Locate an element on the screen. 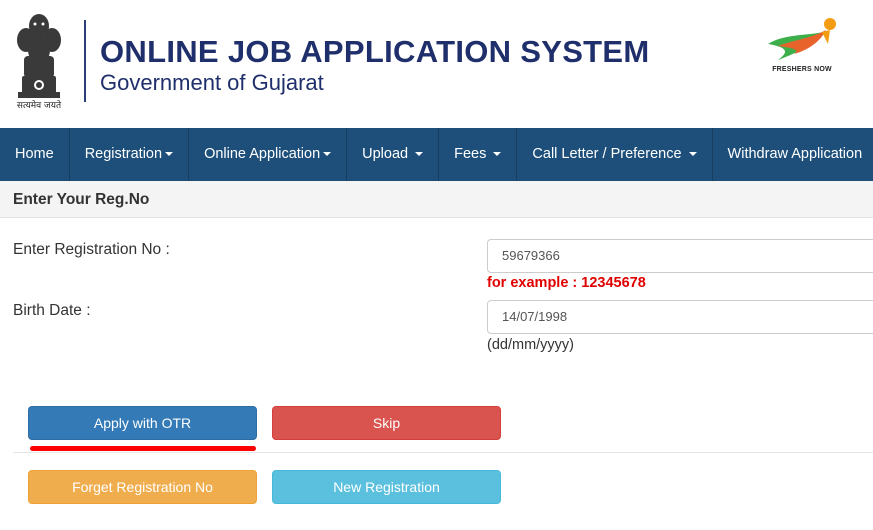  nav-fees-label: Fees is located at coordinates (470, 154).